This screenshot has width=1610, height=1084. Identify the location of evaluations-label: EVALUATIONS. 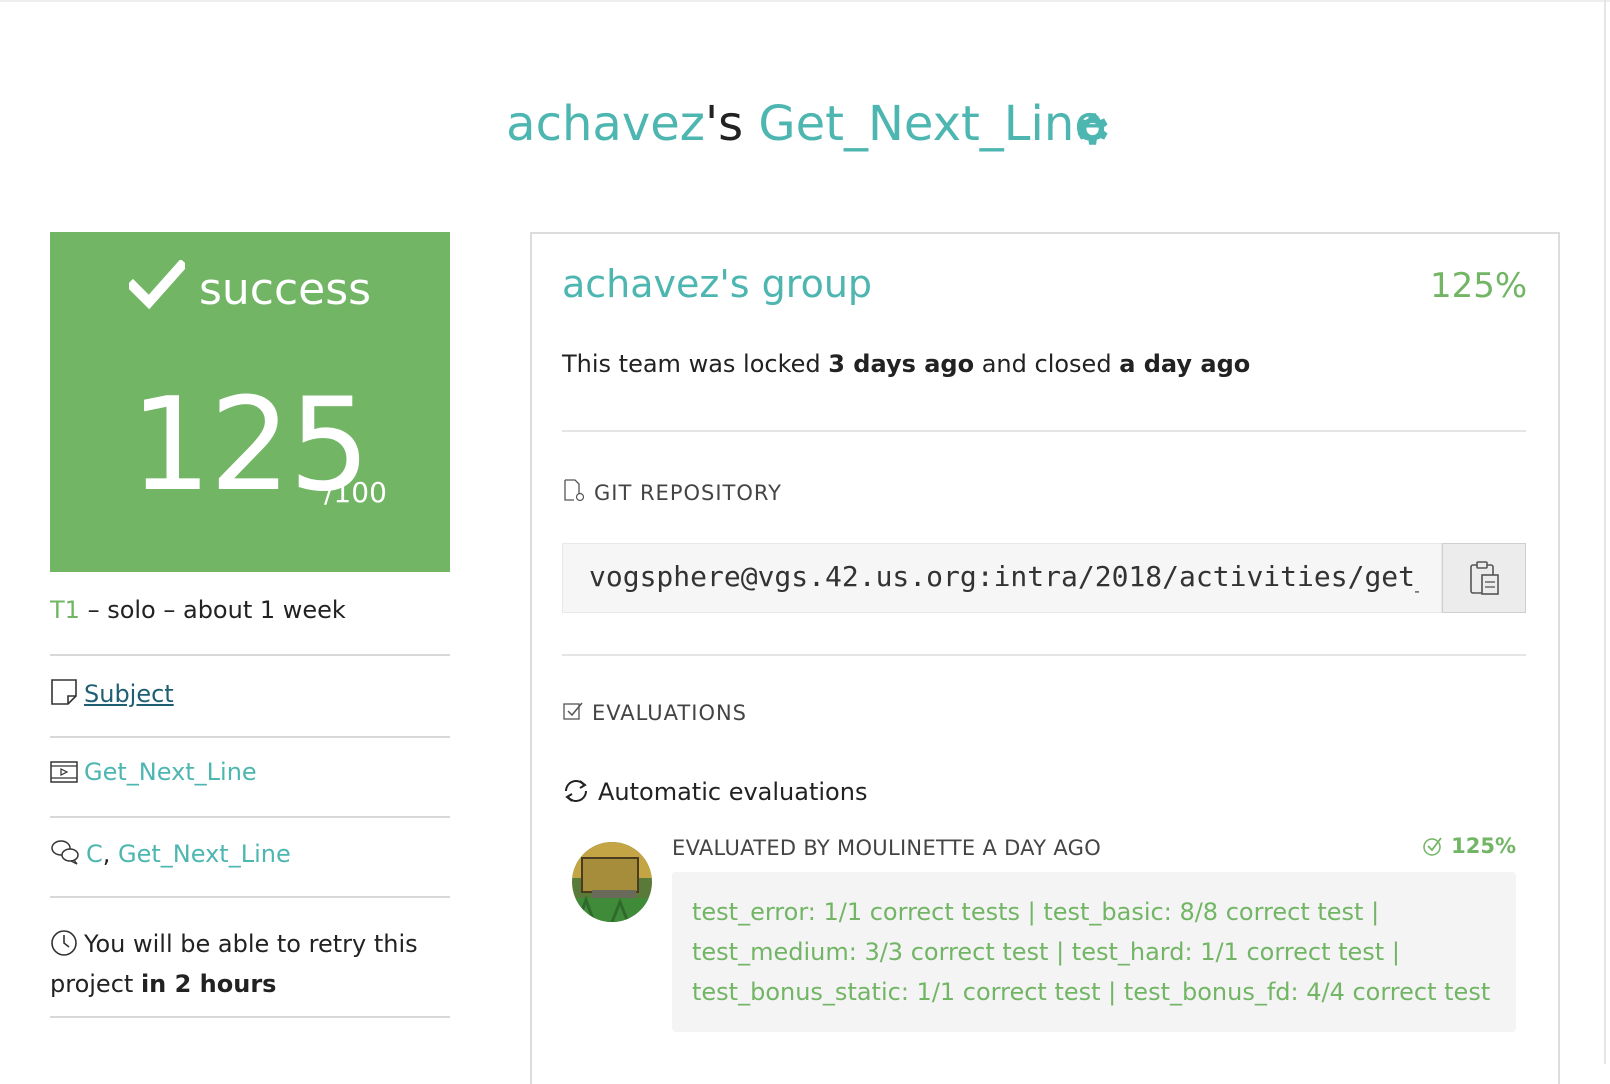
(670, 713).